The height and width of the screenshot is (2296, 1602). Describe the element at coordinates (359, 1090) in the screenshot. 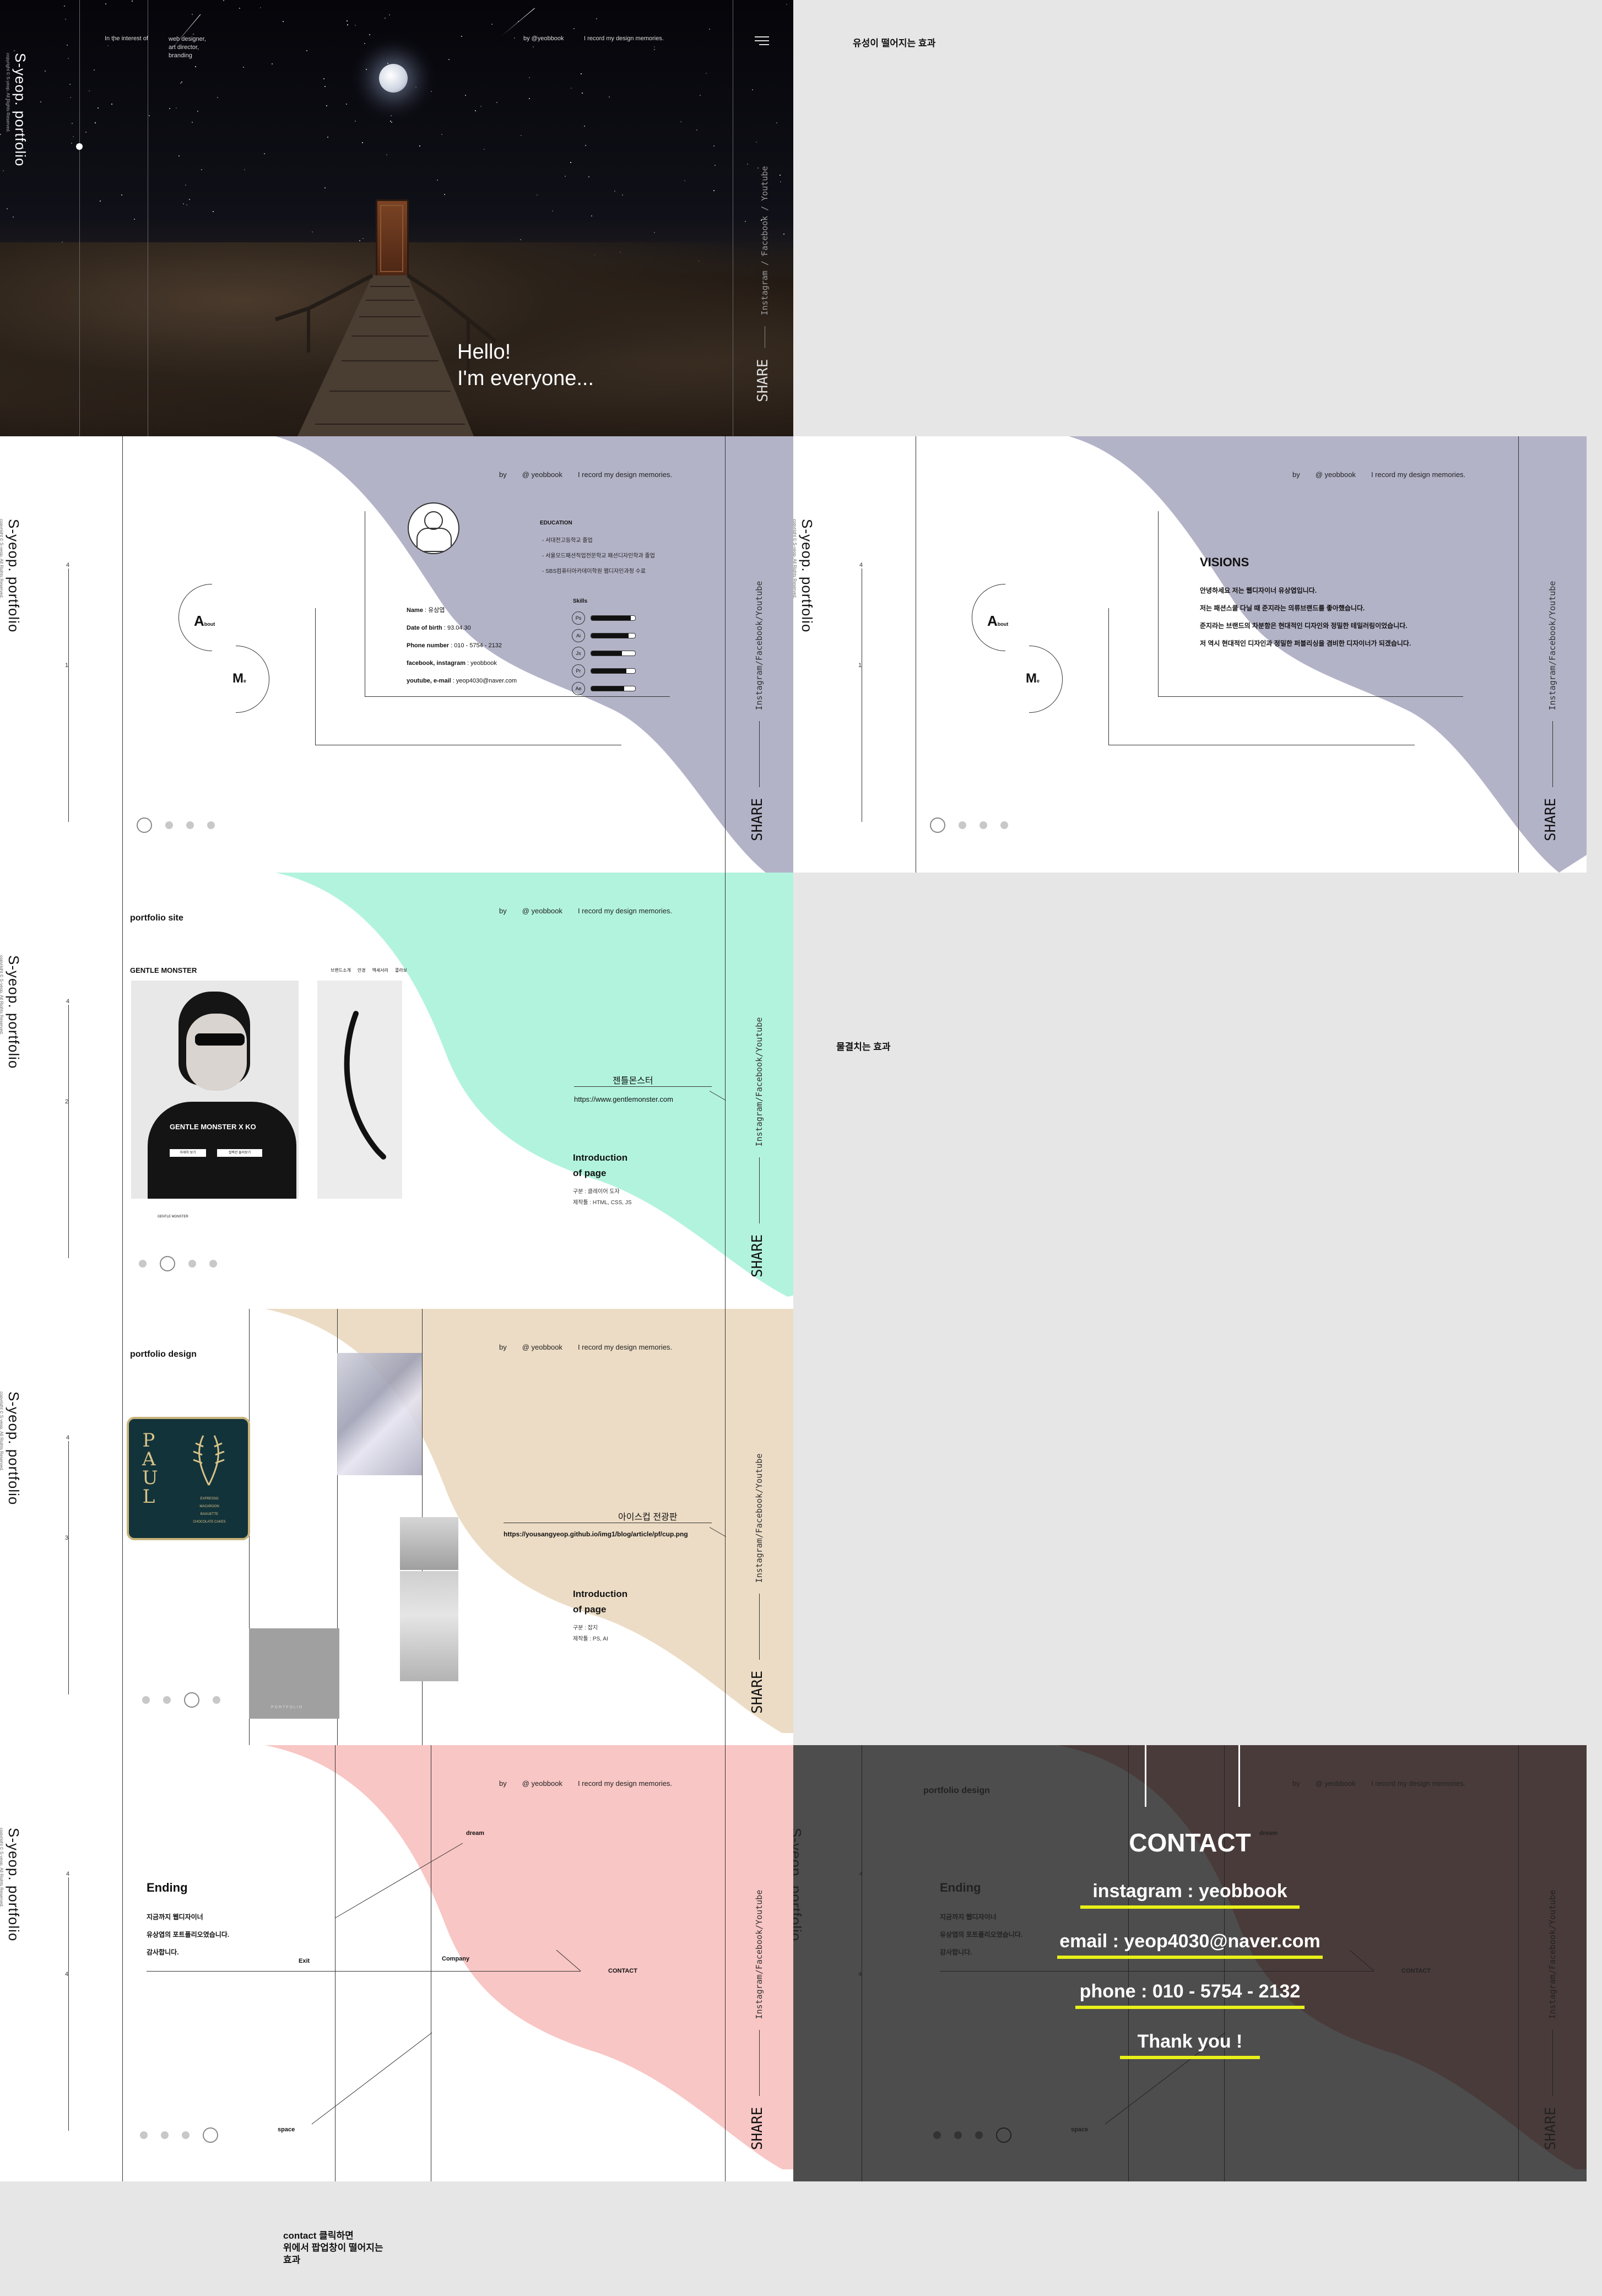

I see `gm-product-image` at that location.